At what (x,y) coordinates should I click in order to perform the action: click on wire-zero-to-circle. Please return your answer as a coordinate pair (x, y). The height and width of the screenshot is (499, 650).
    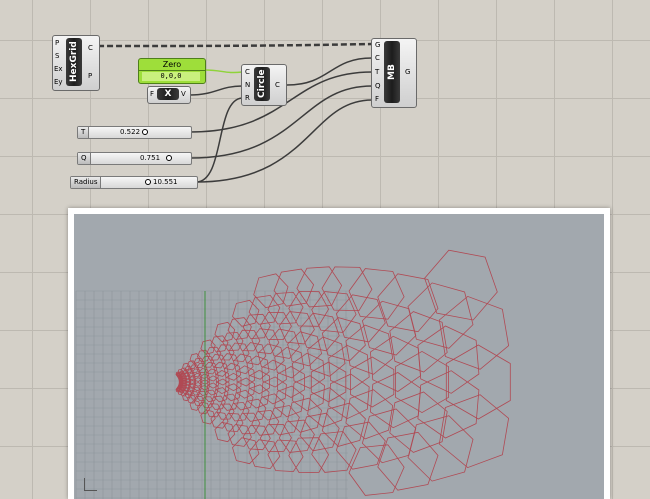
    Looking at the image, I should click on (223, 71).